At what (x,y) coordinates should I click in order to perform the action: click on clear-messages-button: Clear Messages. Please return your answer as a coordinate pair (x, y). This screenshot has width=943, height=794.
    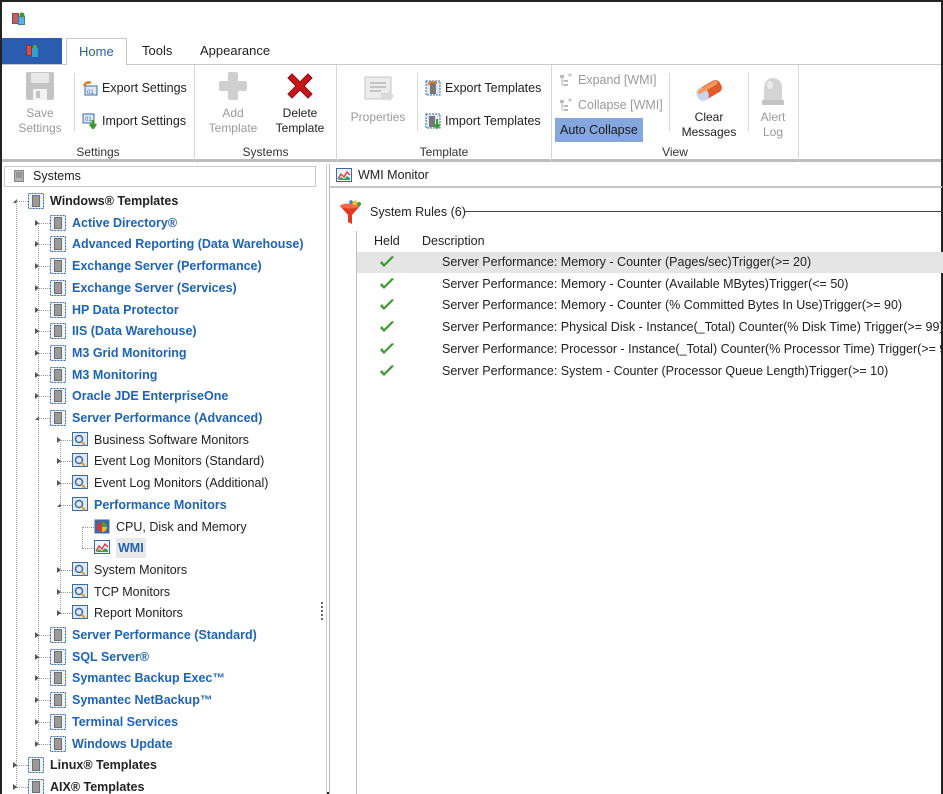
    Looking at the image, I should click on (709, 106).